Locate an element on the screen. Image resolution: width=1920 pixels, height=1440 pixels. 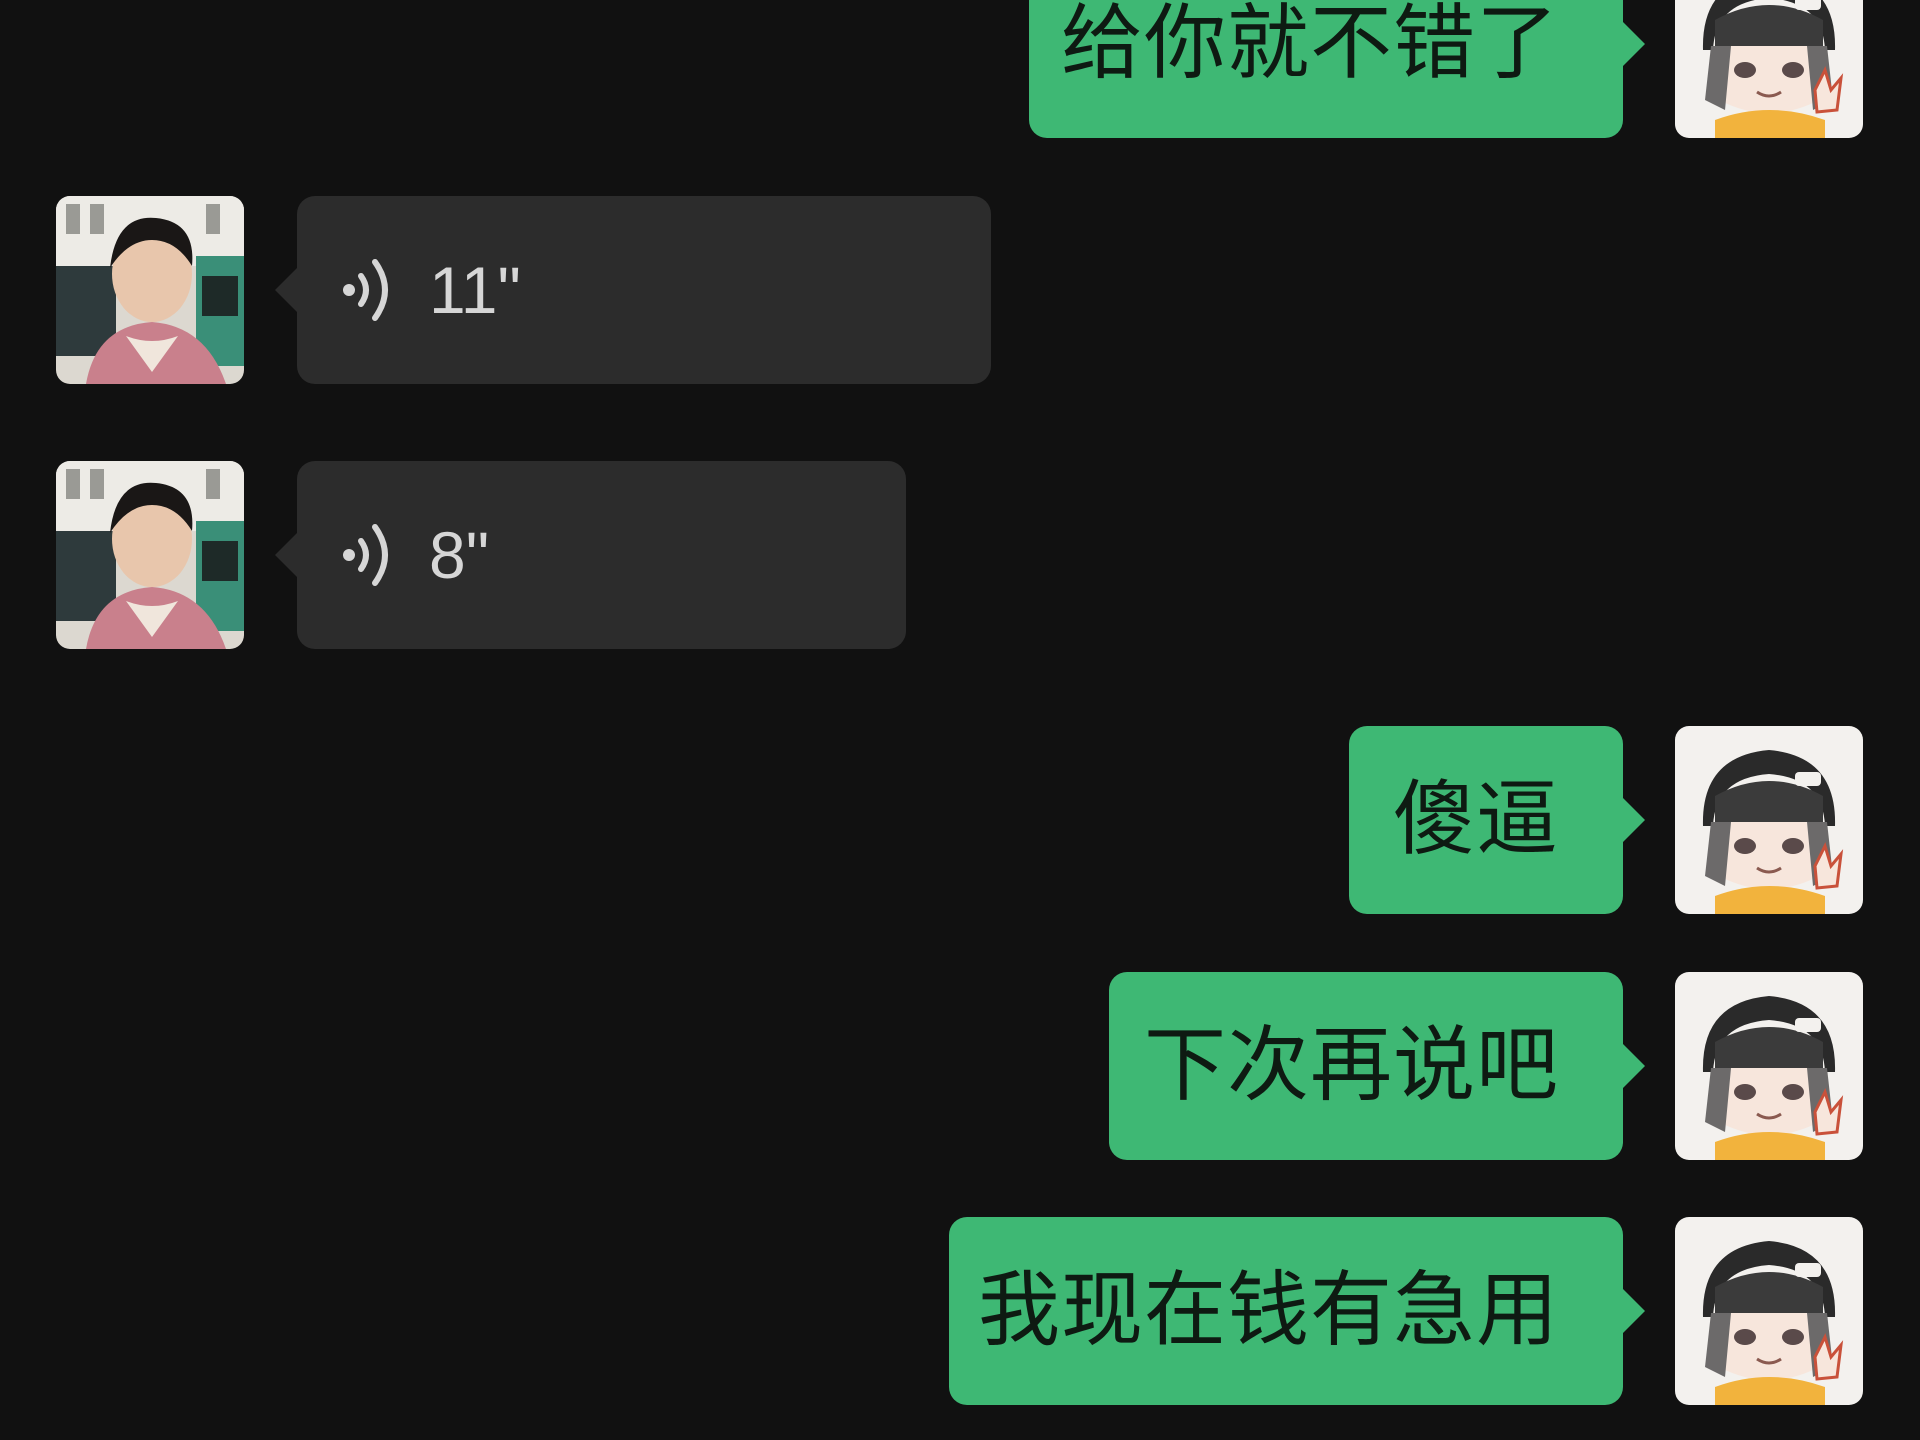
message-text: 傻逼 is located at coordinates (1475, 819).